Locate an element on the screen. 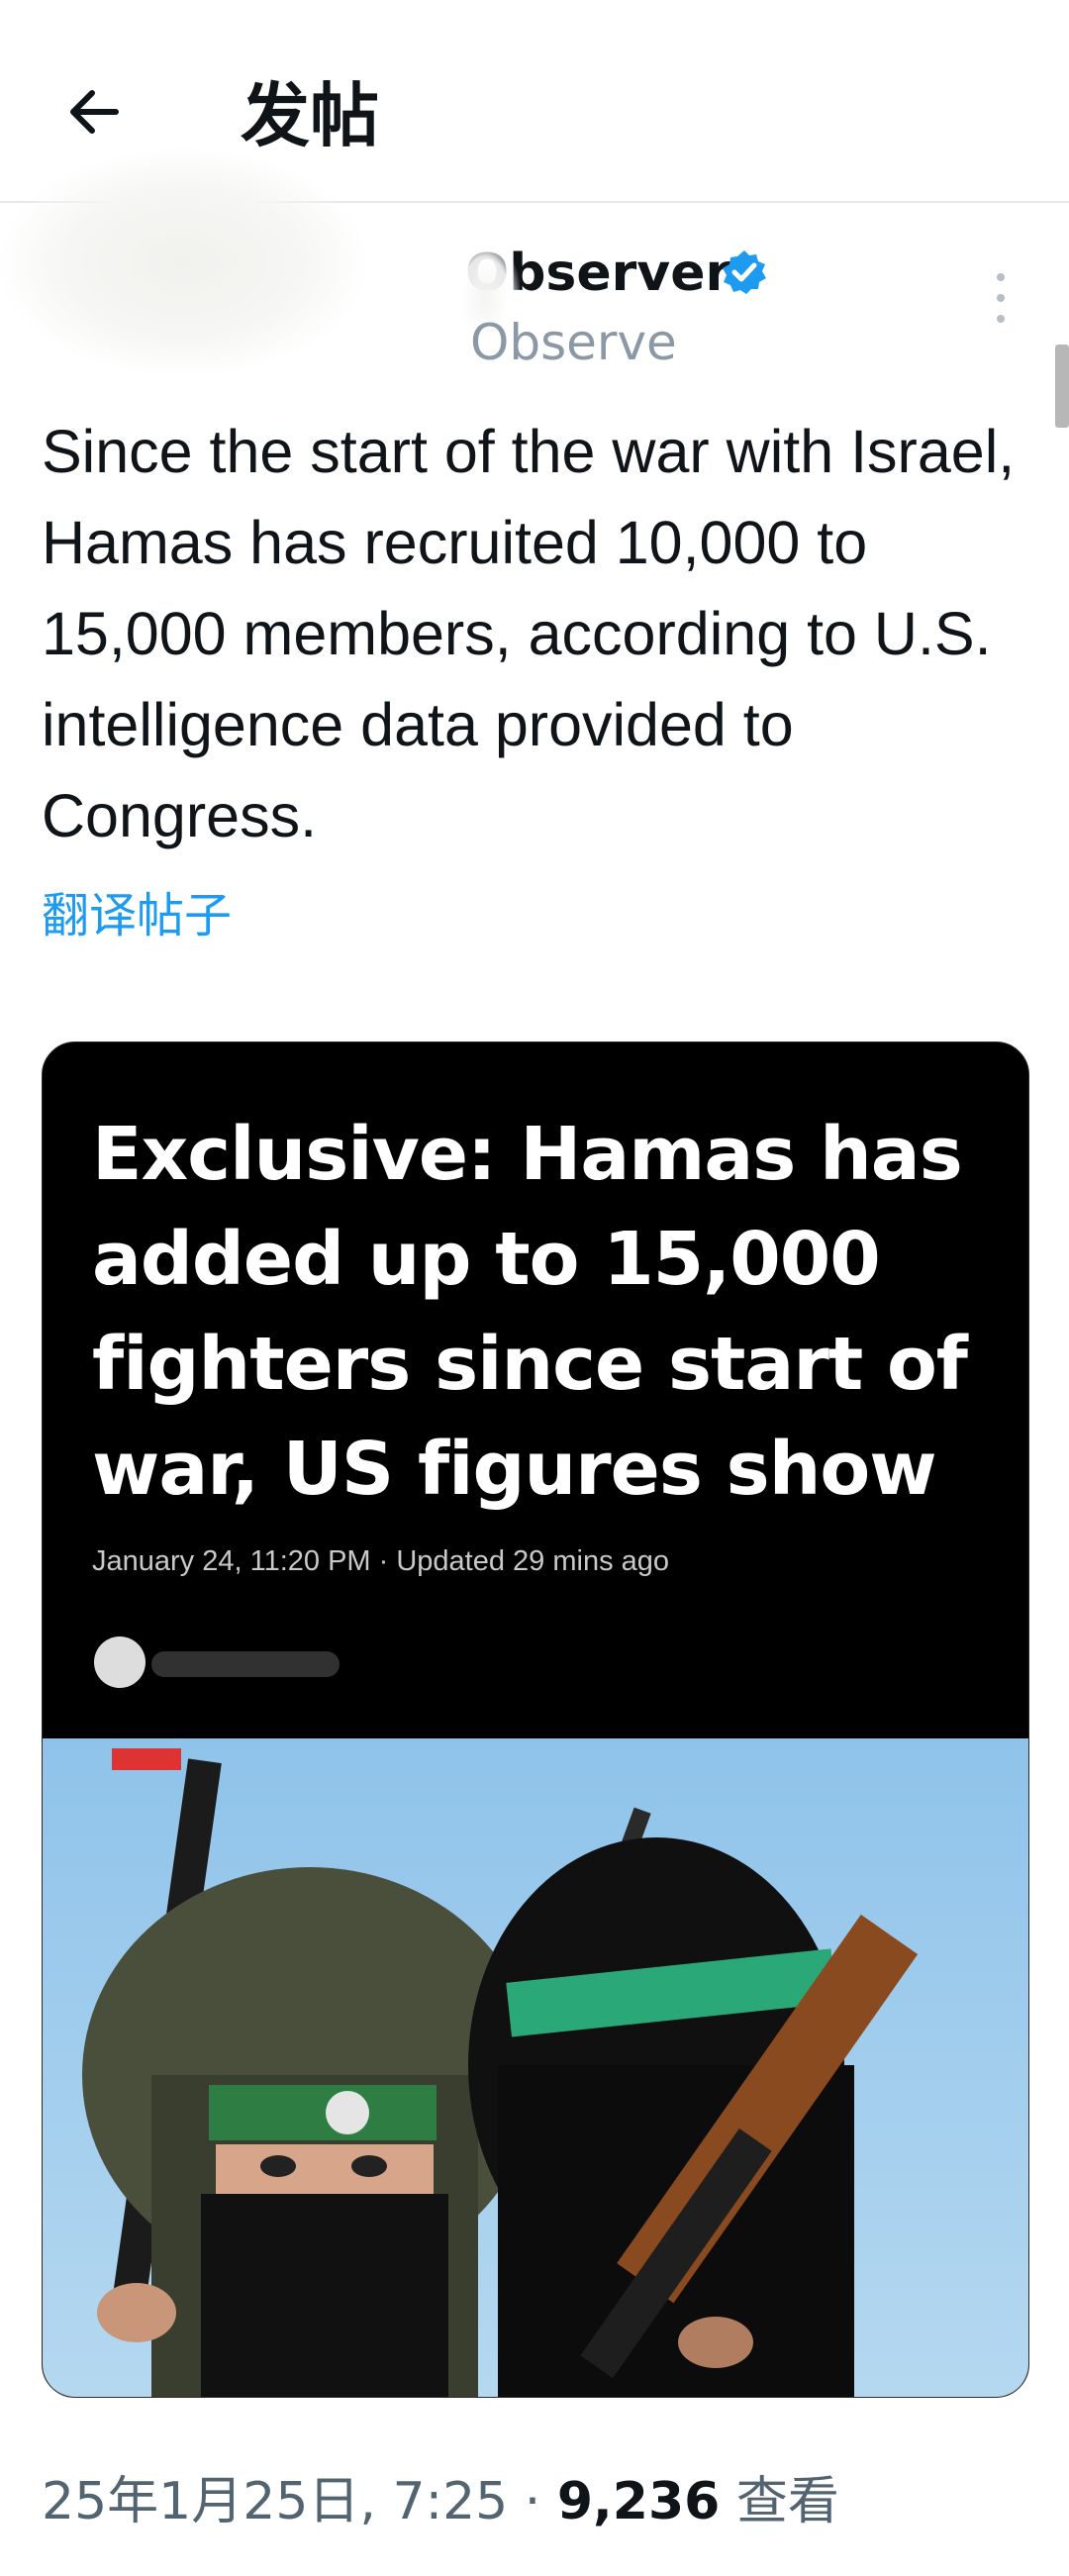  post-timestamp-row: 25年1月25日, 7:25 · 9,236 查看 is located at coordinates (440, 2502).